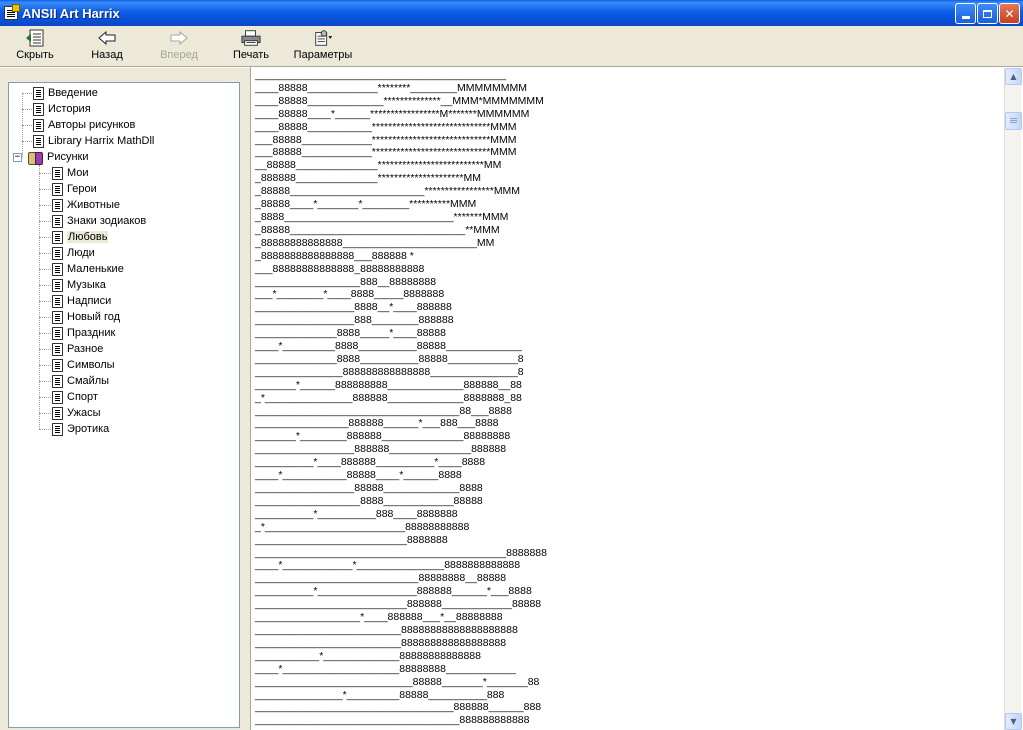 This screenshot has height=730, width=1023. I want to click on tree-item-label: Ужасы, so click(84, 413).